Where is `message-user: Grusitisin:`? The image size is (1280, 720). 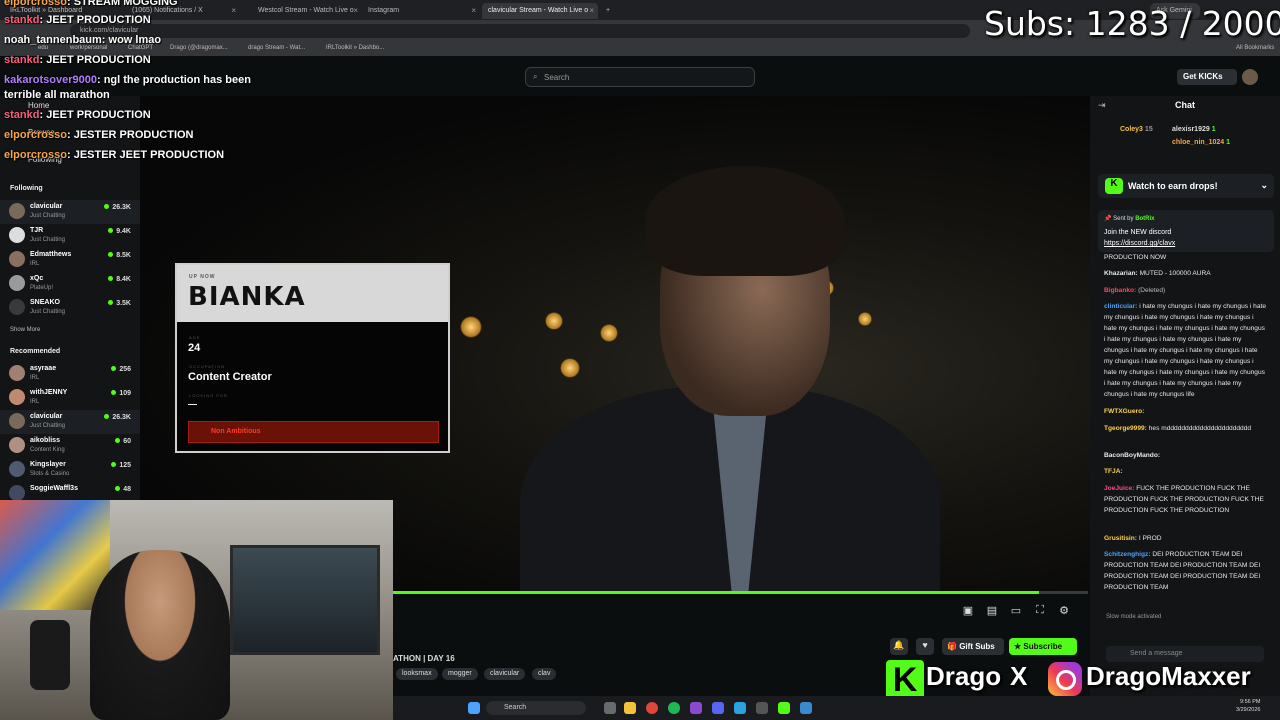 message-user: Grusitisin: is located at coordinates (1120, 538).